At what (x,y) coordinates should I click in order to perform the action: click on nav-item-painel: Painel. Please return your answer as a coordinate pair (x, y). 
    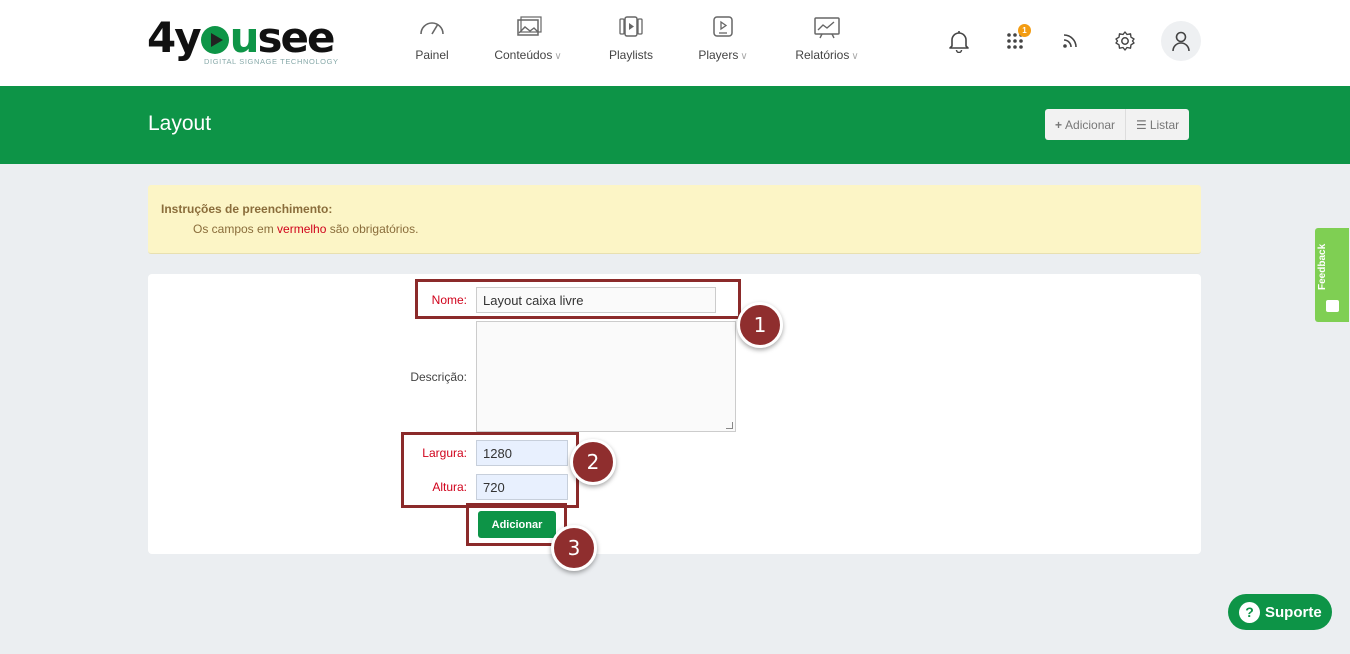
    Looking at the image, I should click on (432, 44).